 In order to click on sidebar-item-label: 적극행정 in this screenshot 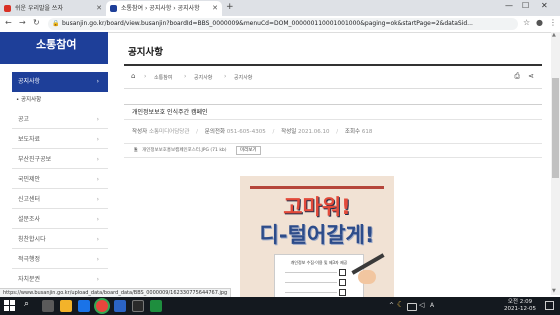, I will do `click(29, 259)`.